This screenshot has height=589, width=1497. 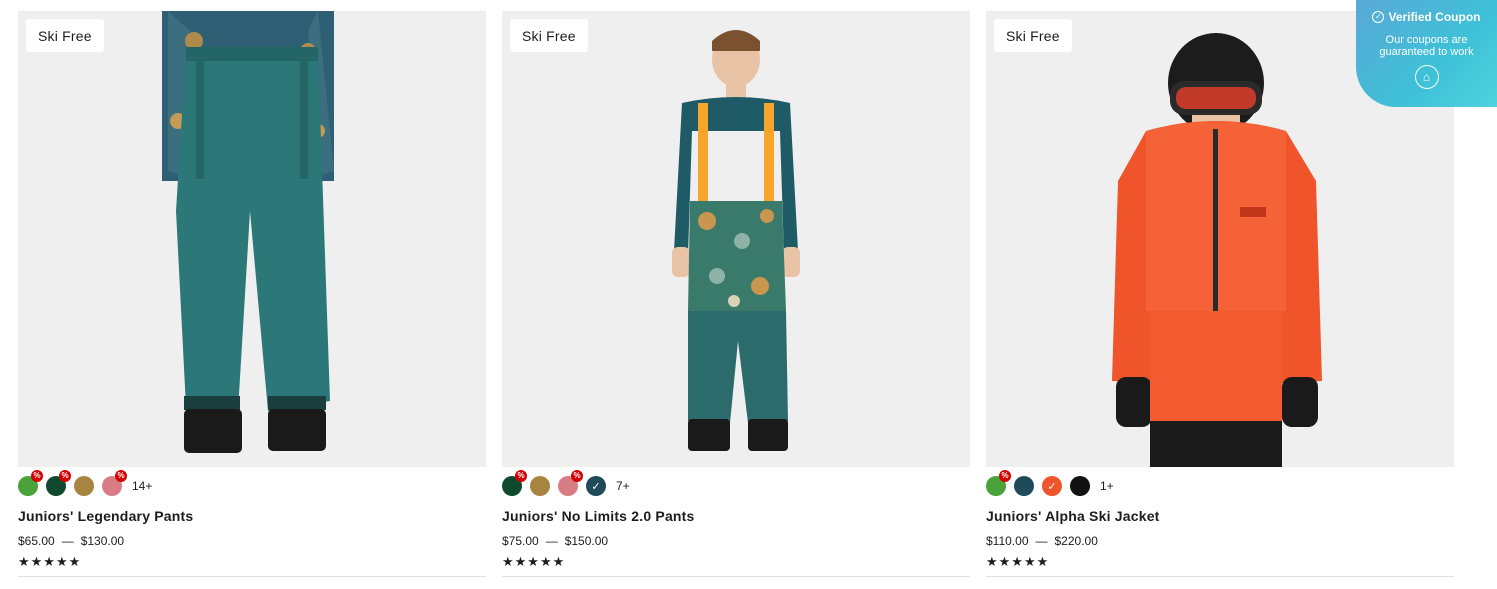 What do you see at coordinates (520, 541) in the screenshot?
I see `price-low: $75.00` at bounding box center [520, 541].